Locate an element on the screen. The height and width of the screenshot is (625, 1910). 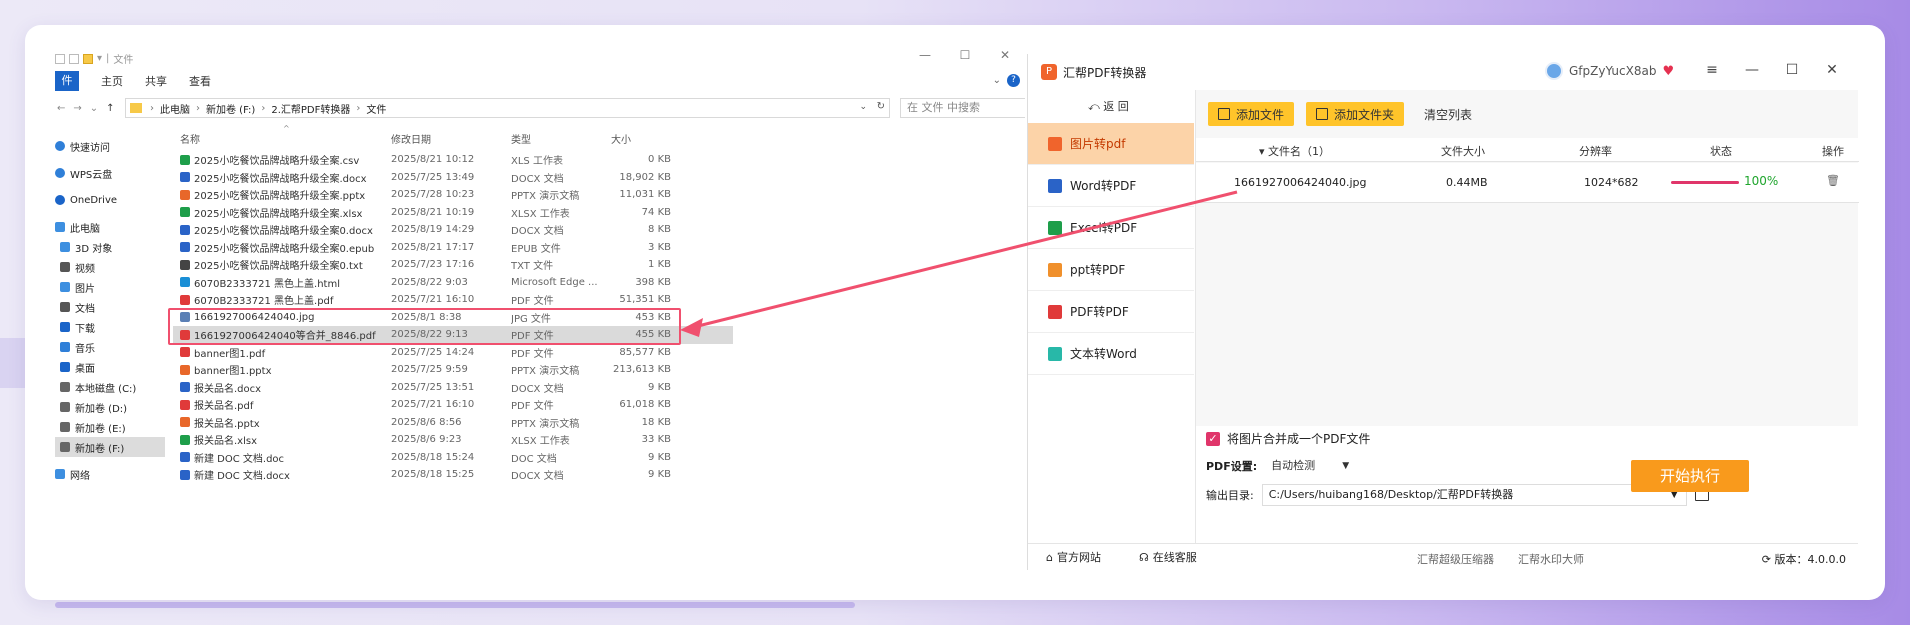
merge-checkbox: ✓ is located at coordinates (1213, 438).